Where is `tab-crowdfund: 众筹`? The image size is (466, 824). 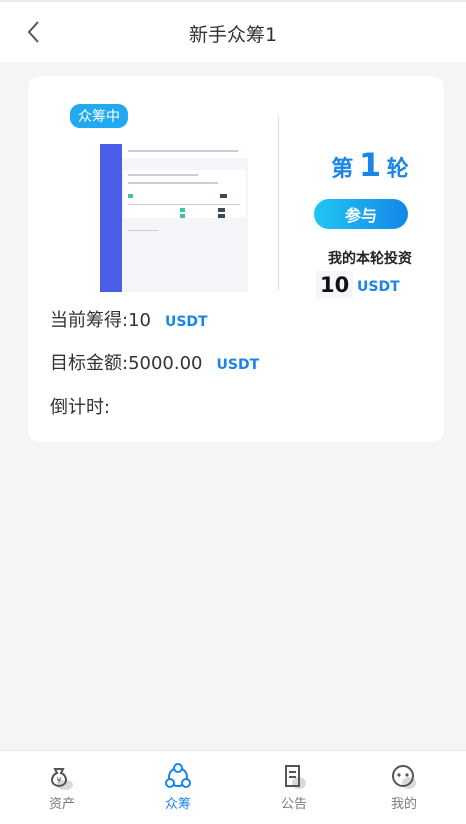 tab-crowdfund: 众筹 is located at coordinates (178, 789).